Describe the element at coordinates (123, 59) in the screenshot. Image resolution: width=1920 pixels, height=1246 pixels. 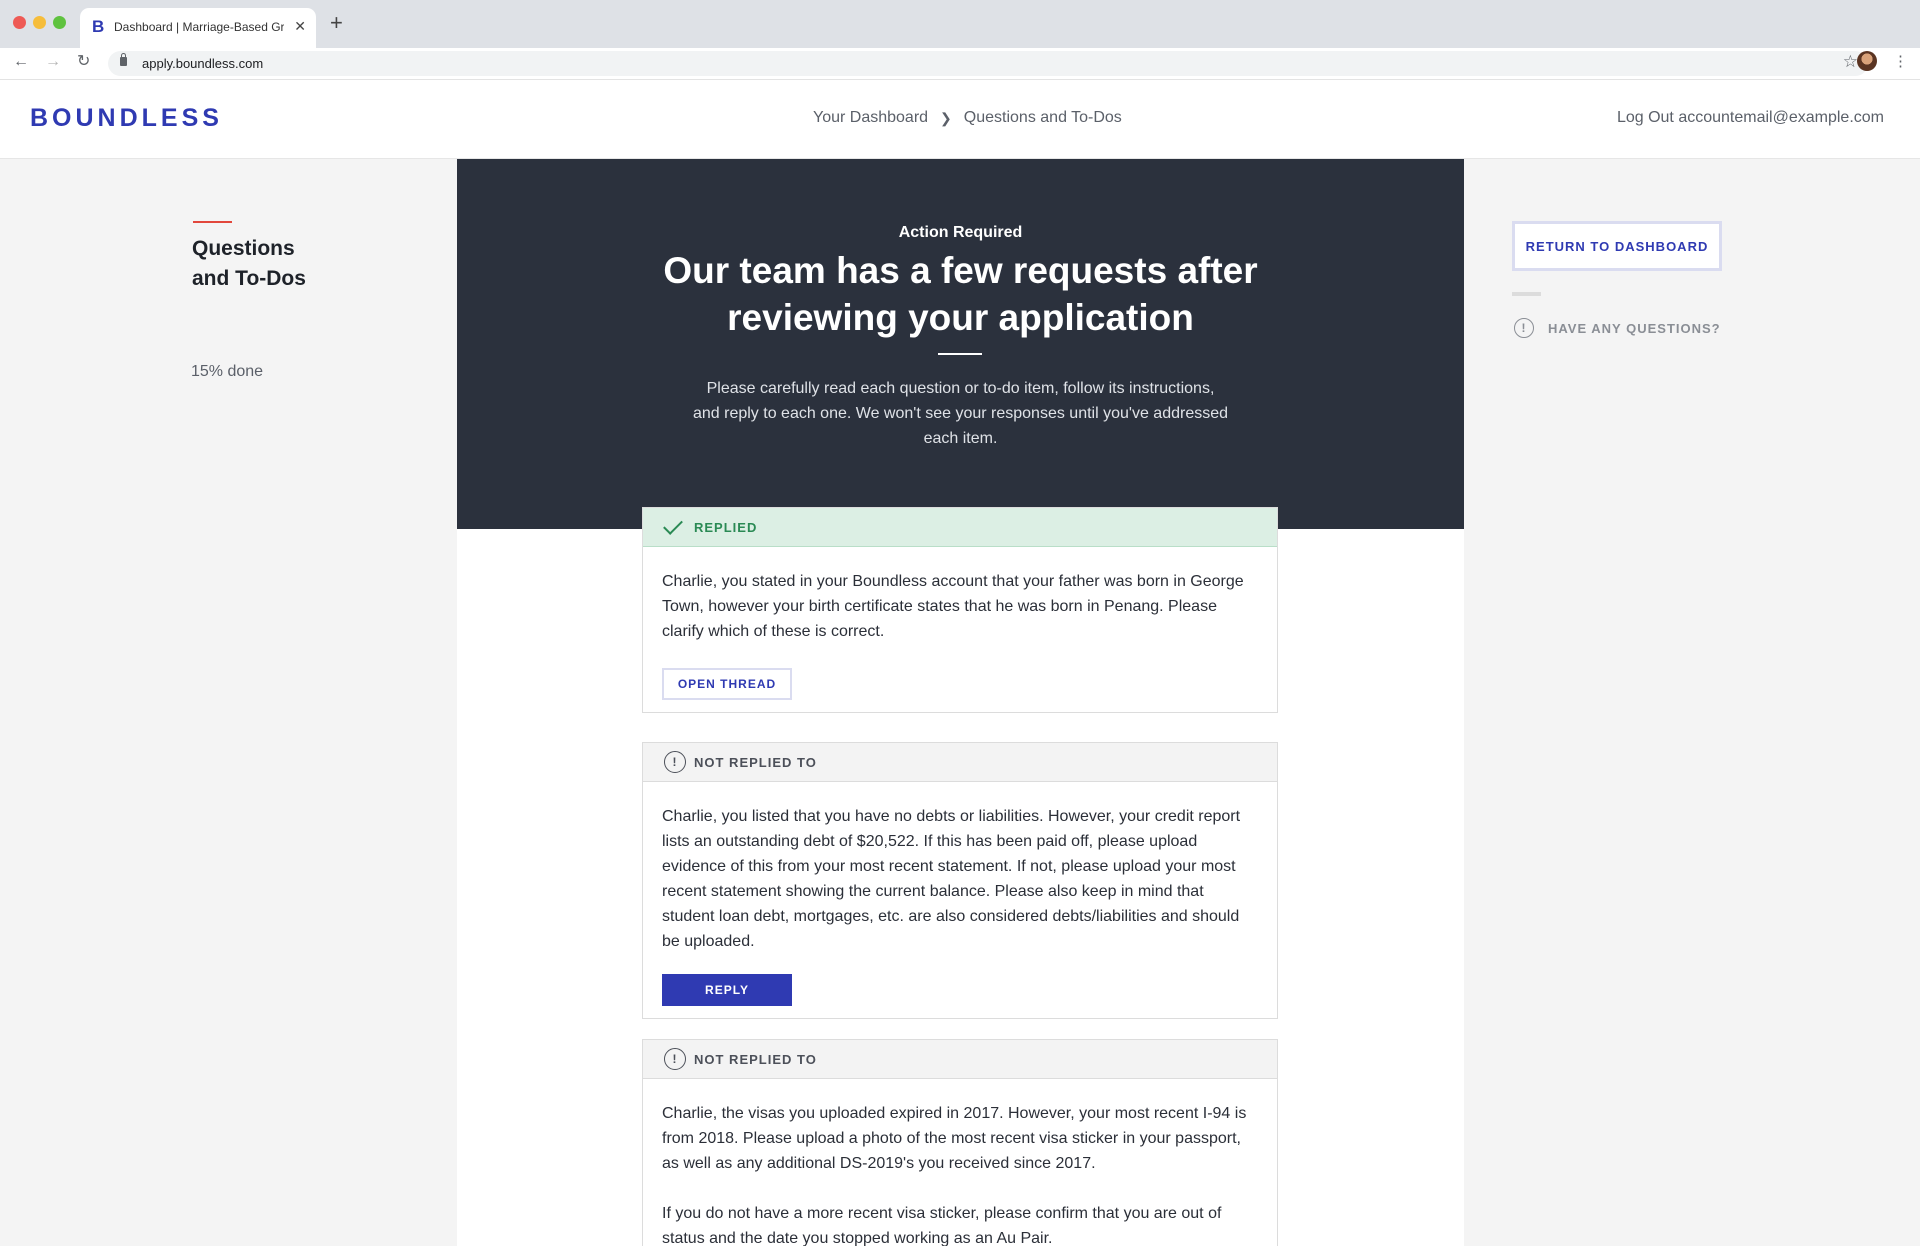
I see `lock-icon` at that location.